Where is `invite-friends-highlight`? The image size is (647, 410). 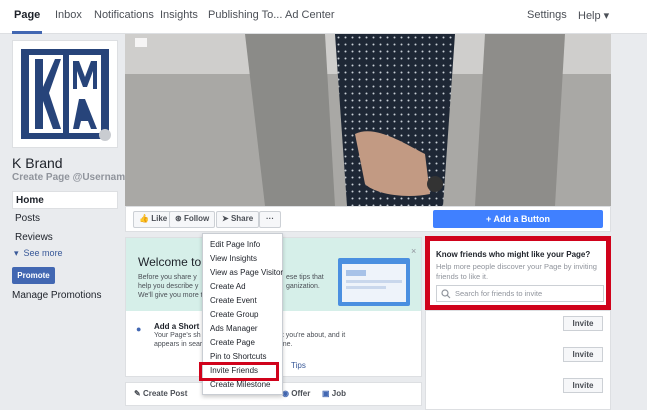
invite-friends-highlight is located at coordinates (239, 371).